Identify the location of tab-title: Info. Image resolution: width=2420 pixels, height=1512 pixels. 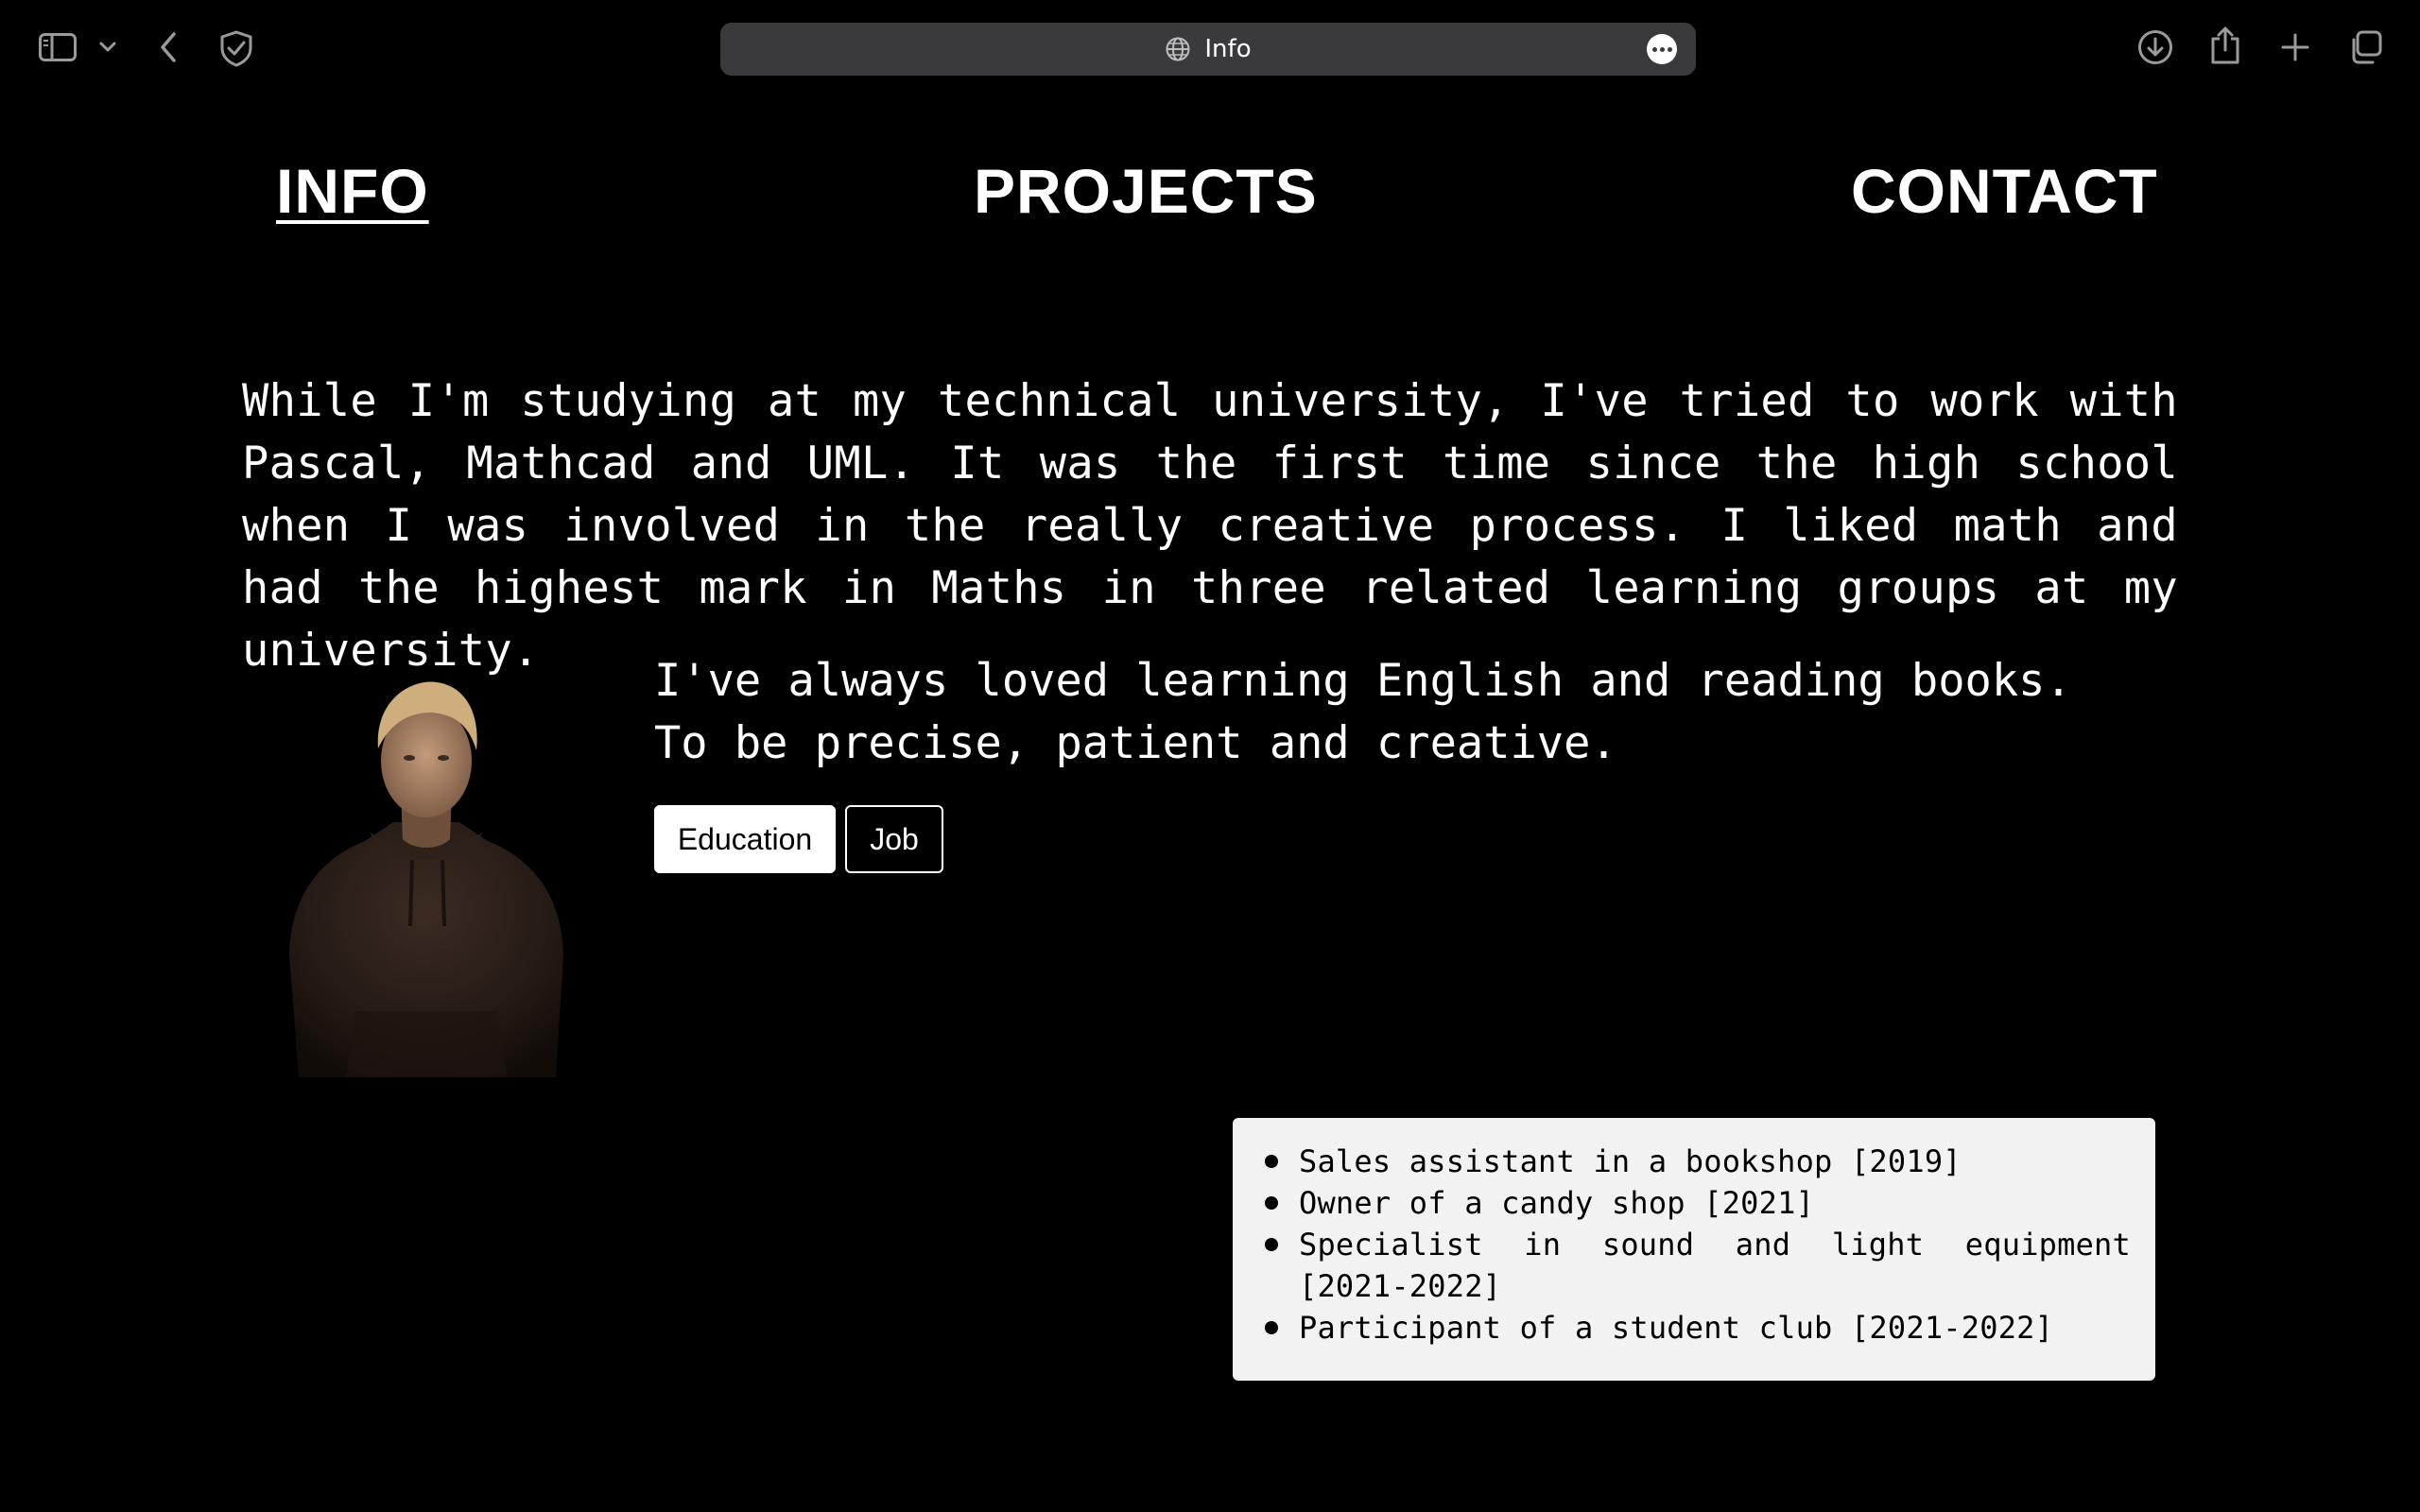
(1228, 49).